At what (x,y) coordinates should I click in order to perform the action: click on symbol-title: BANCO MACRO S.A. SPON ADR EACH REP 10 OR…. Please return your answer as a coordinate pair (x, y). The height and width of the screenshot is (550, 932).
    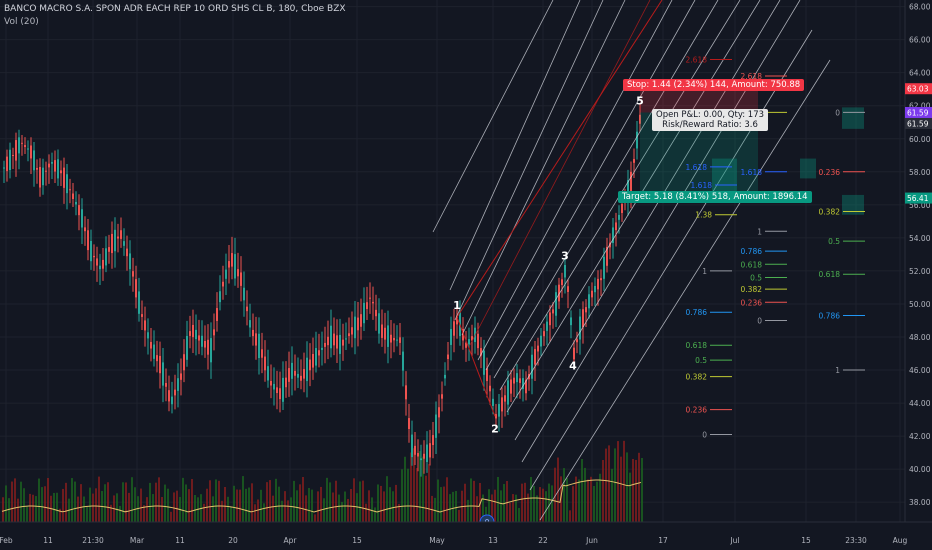
    Looking at the image, I should click on (175, 9).